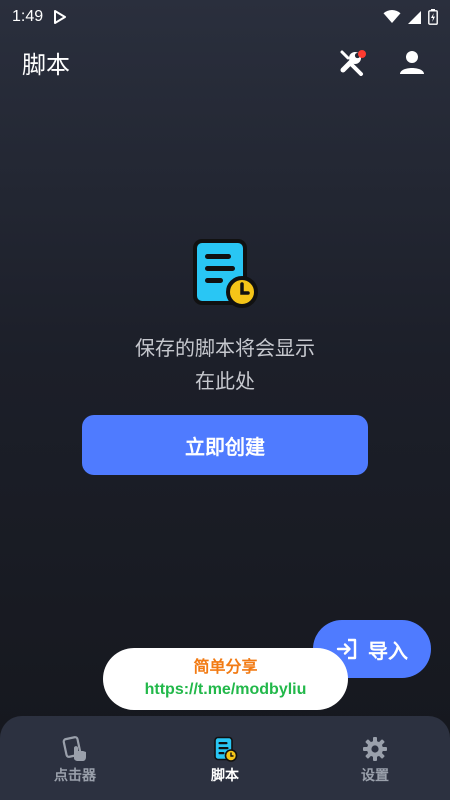 The height and width of the screenshot is (800, 450). I want to click on share-banner: 简单分享 https://t.me/modbyliu, so click(225, 679).